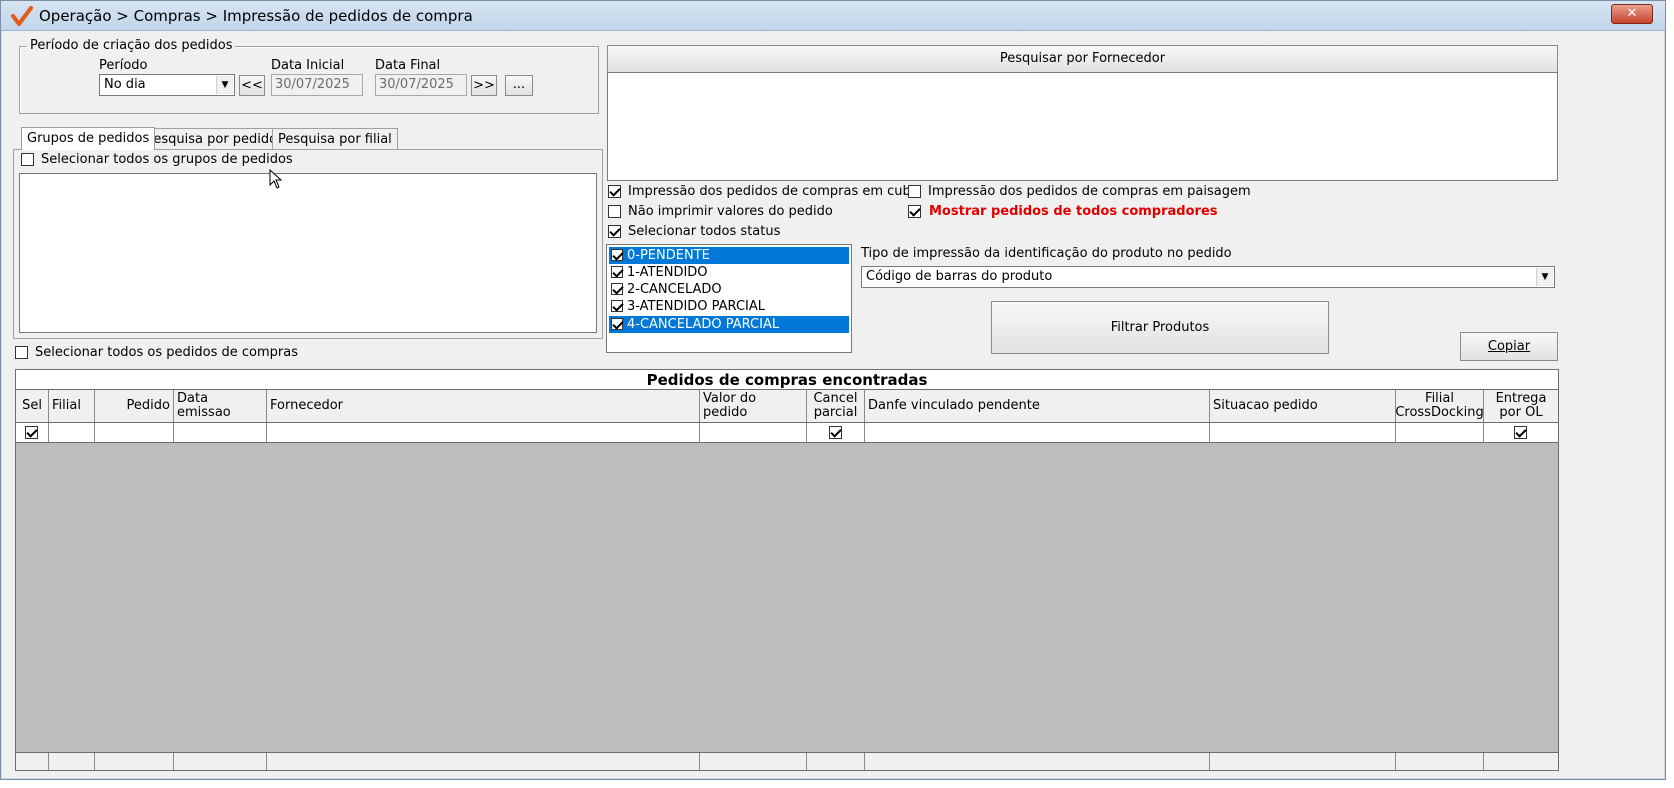  I want to click on cubo-label: Impressão dos pedidos de compras em cubo, so click(773, 191).